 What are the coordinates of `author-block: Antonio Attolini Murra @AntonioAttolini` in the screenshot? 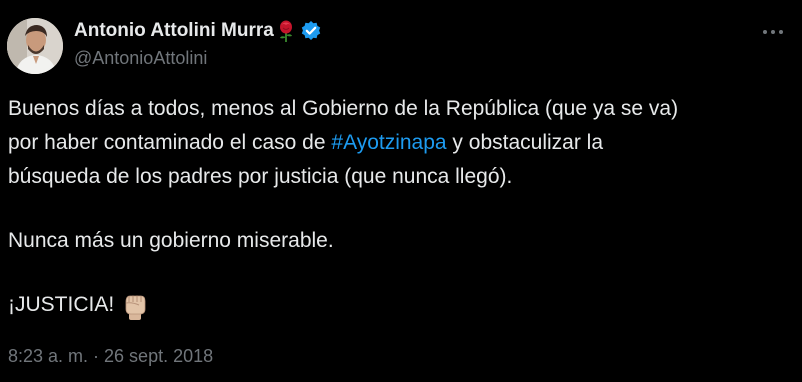 It's located at (198, 44).